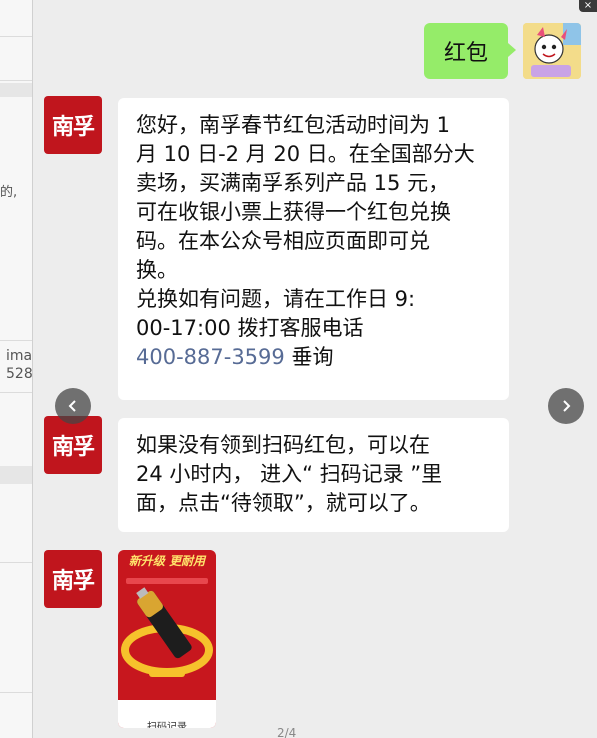  I want to click on background-text: 的,, so click(9, 192).